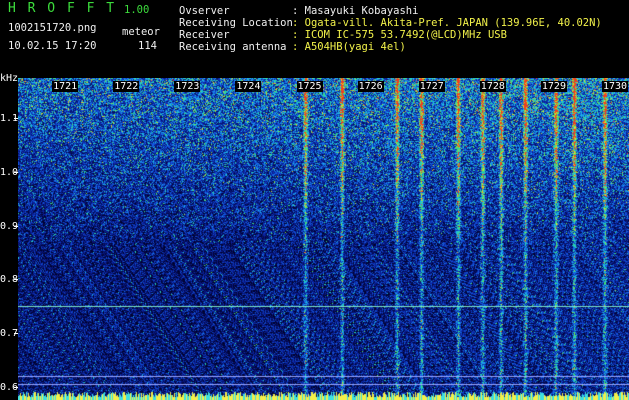 This screenshot has height=400, width=629. What do you see at coordinates (9, 78) in the screenshot?
I see `y-axis-unit: kHz` at bounding box center [9, 78].